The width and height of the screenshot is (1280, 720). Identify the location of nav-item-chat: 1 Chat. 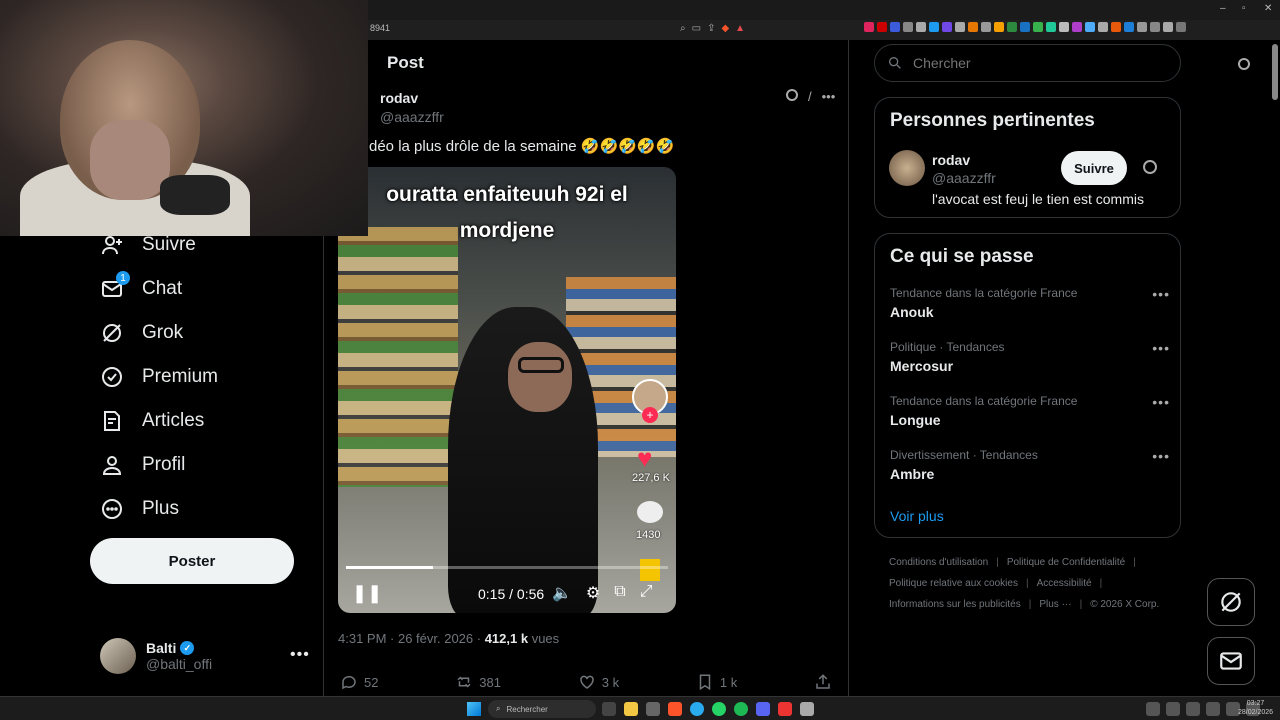
(141, 286).